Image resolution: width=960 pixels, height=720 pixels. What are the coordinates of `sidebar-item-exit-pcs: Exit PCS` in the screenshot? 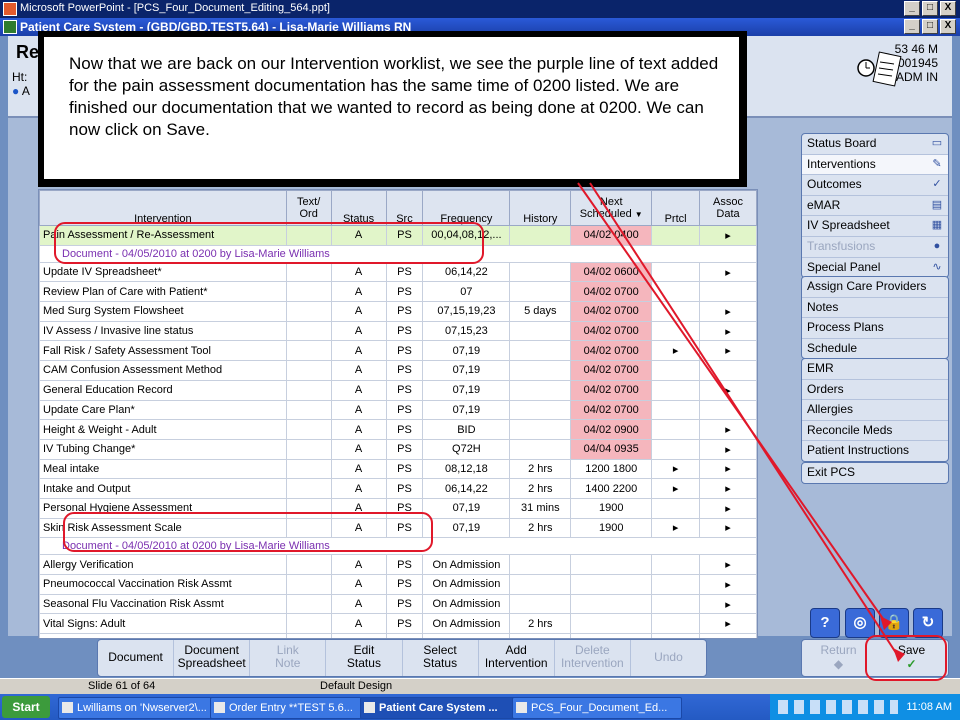 It's located at (875, 473).